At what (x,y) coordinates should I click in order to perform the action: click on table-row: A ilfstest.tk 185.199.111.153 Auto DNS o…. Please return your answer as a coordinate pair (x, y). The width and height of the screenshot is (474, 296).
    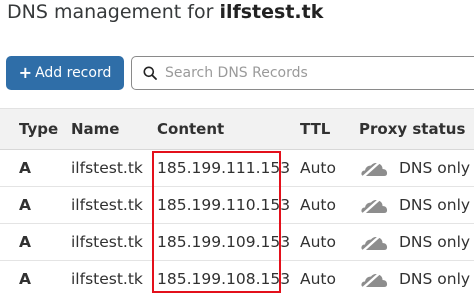
    Looking at the image, I should click on (237, 168).